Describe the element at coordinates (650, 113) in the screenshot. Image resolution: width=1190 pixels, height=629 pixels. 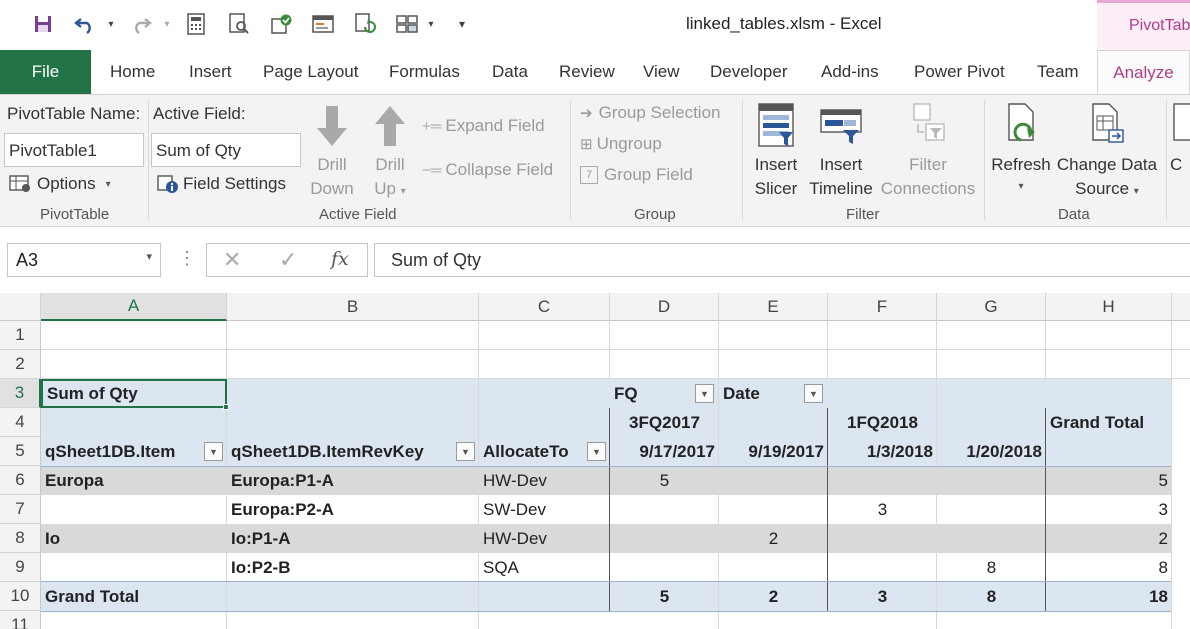
I see `group-selection-button: ➔ Group Selection` at that location.